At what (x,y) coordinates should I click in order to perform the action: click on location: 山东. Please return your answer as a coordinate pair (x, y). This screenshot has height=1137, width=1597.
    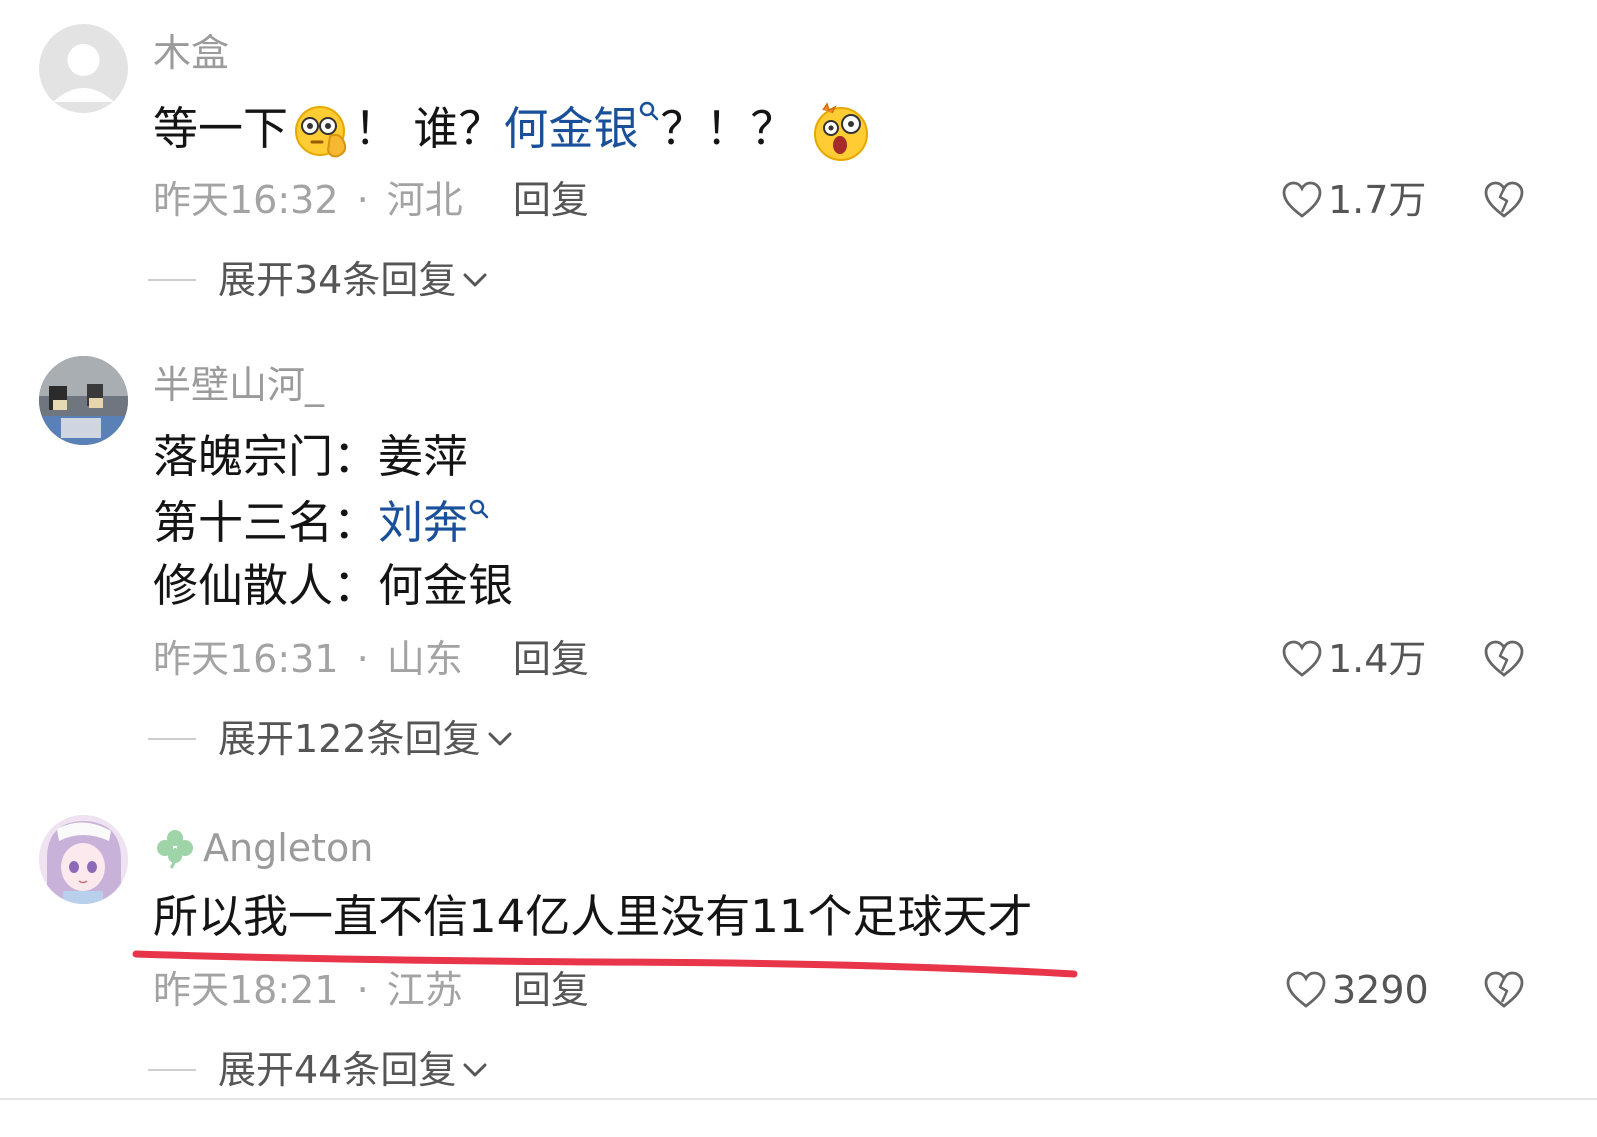
    Looking at the image, I should click on (424, 659).